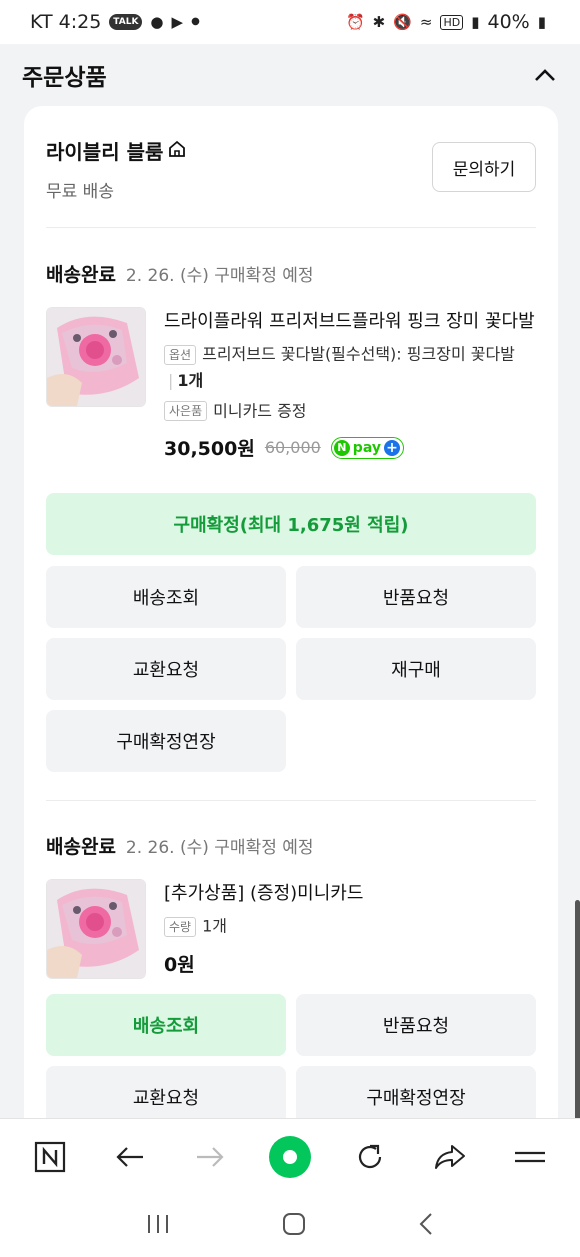 This screenshot has height=1257, width=580. I want to click on status-bar: KT 4:25 TALK ● ▶ ● ⏰ ✱ 🔇 ≈ HD ▮ 40% ▮, so click(290, 22).